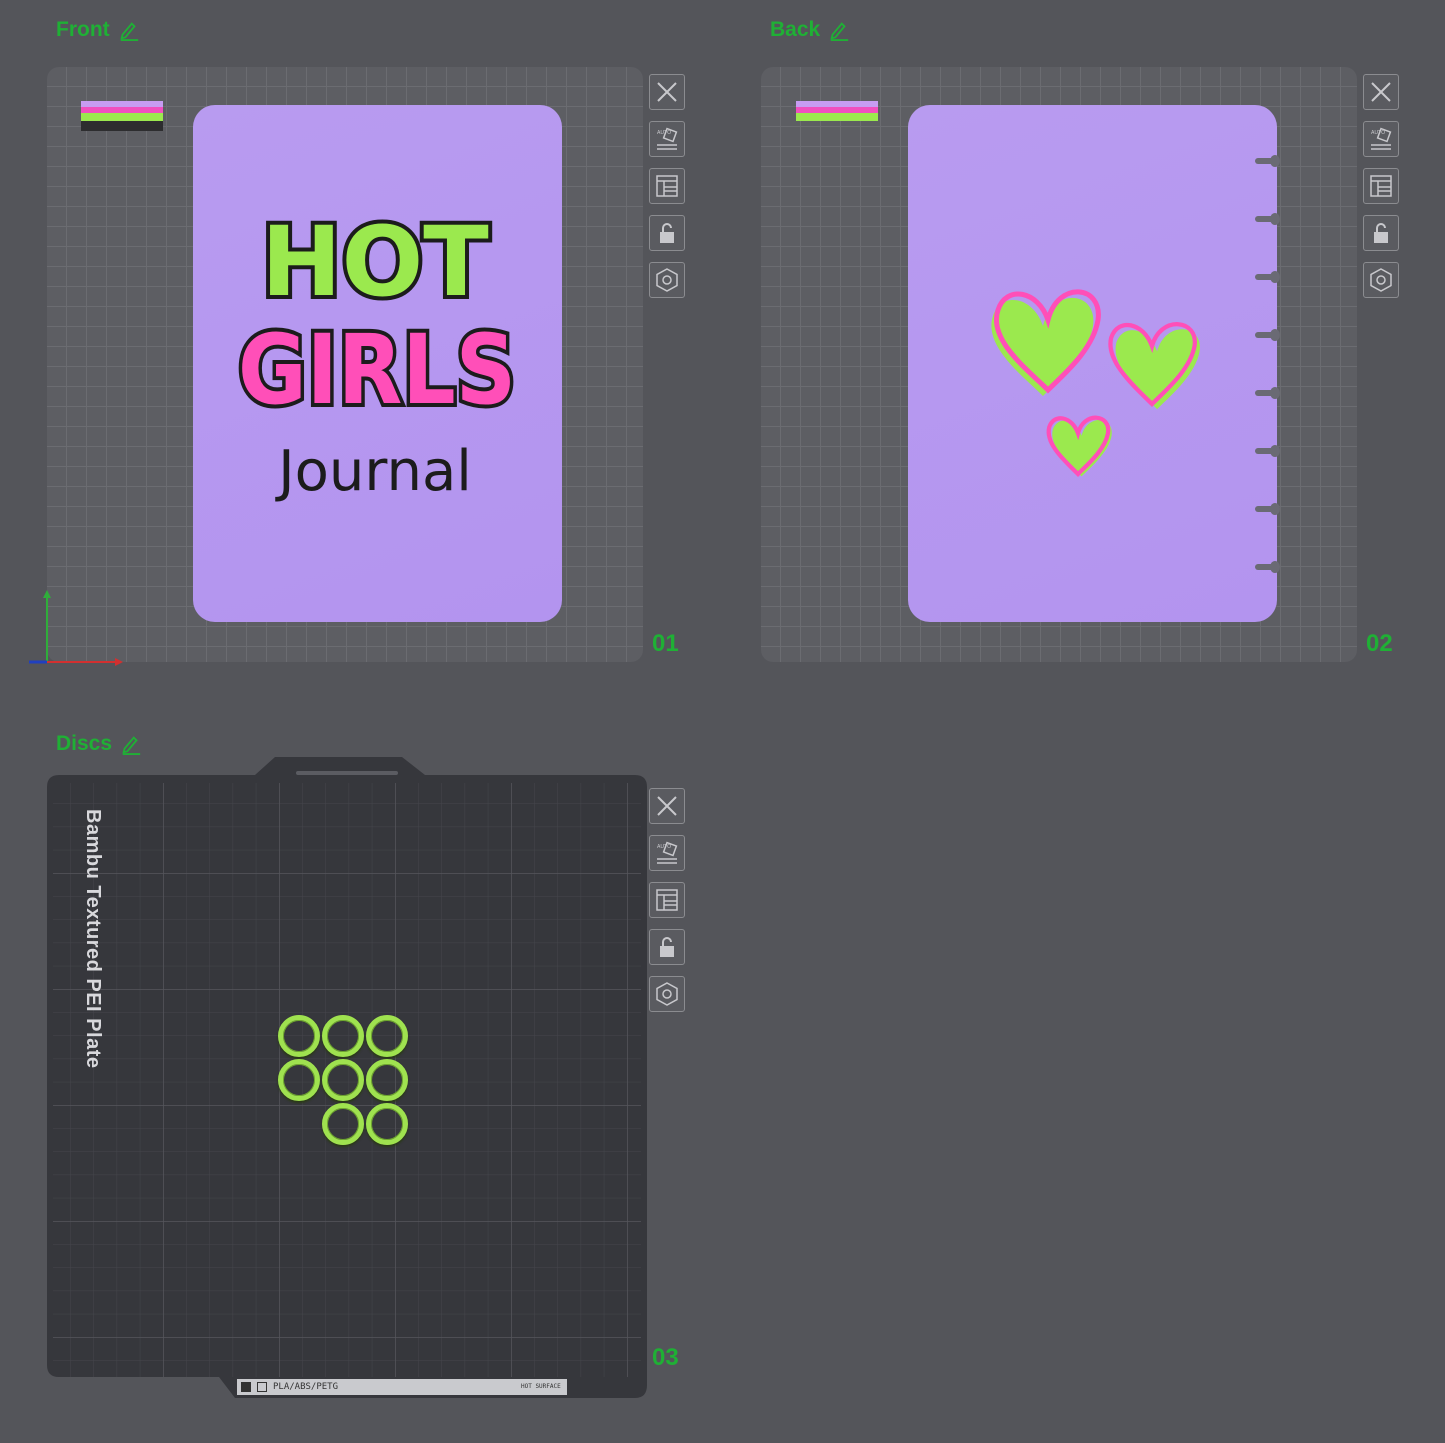 The width and height of the screenshot is (1445, 1443). What do you see at coordinates (795, 29) in the screenshot?
I see `plate-name: Back` at bounding box center [795, 29].